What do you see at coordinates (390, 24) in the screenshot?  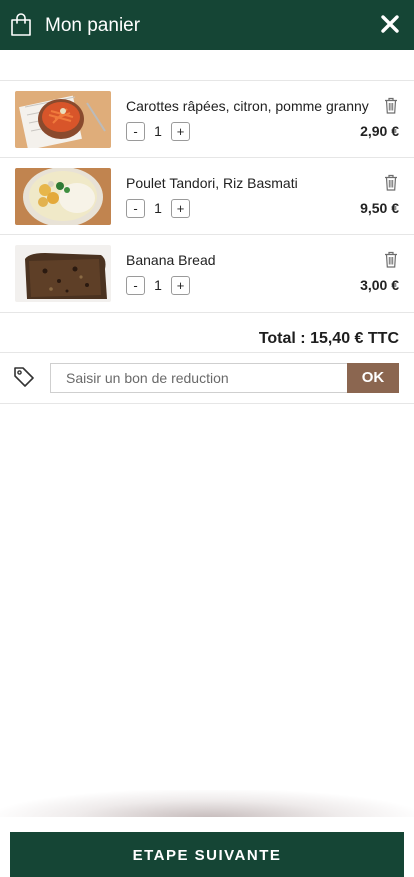 I see `close-icon` at bounding box center [390, 24].